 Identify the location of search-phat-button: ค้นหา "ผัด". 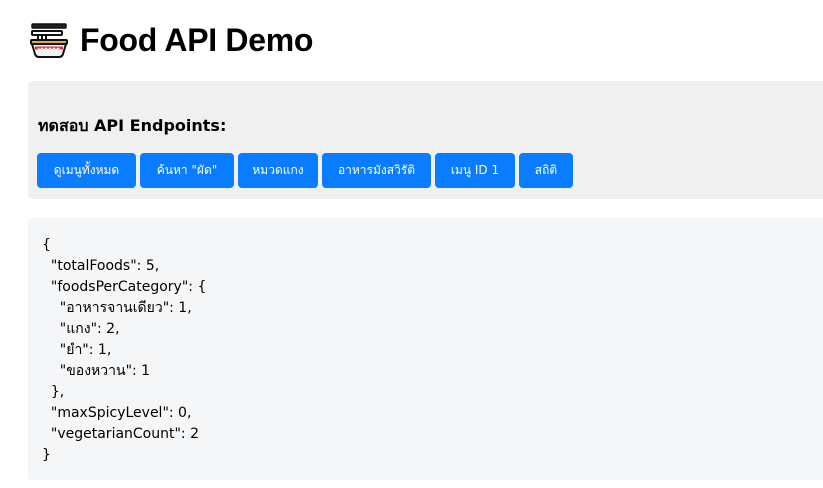
(187, 170).